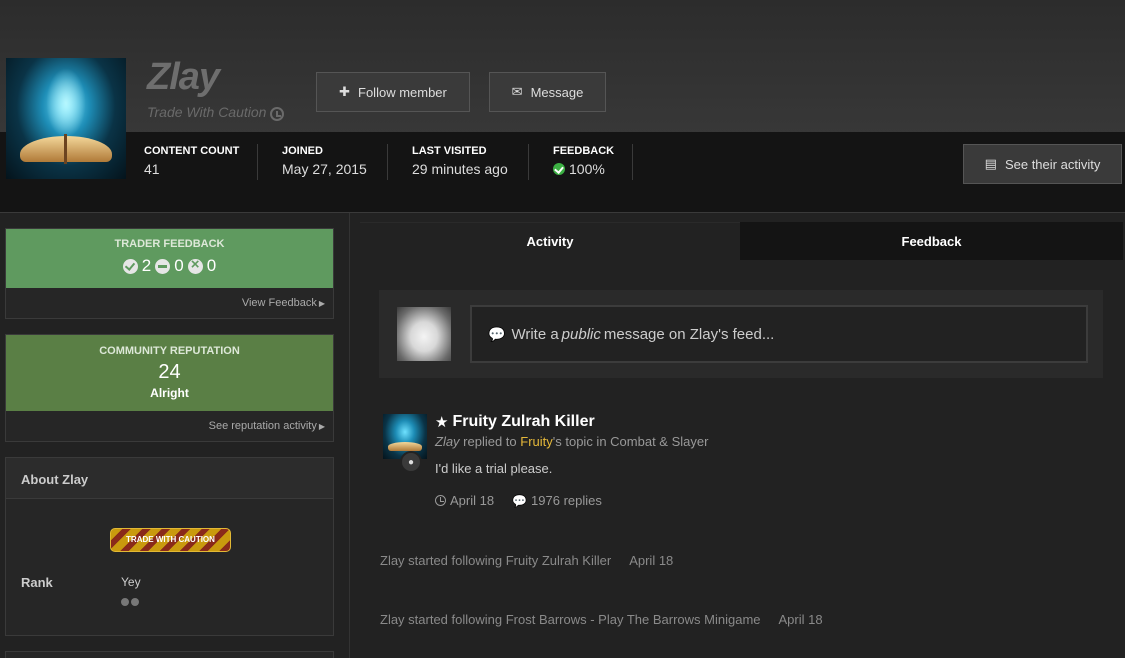 The height and width of the screenshot is (658, 1125). I want to click on post-title: ★ Fruity Zulrah Killer, so click(515, 422).